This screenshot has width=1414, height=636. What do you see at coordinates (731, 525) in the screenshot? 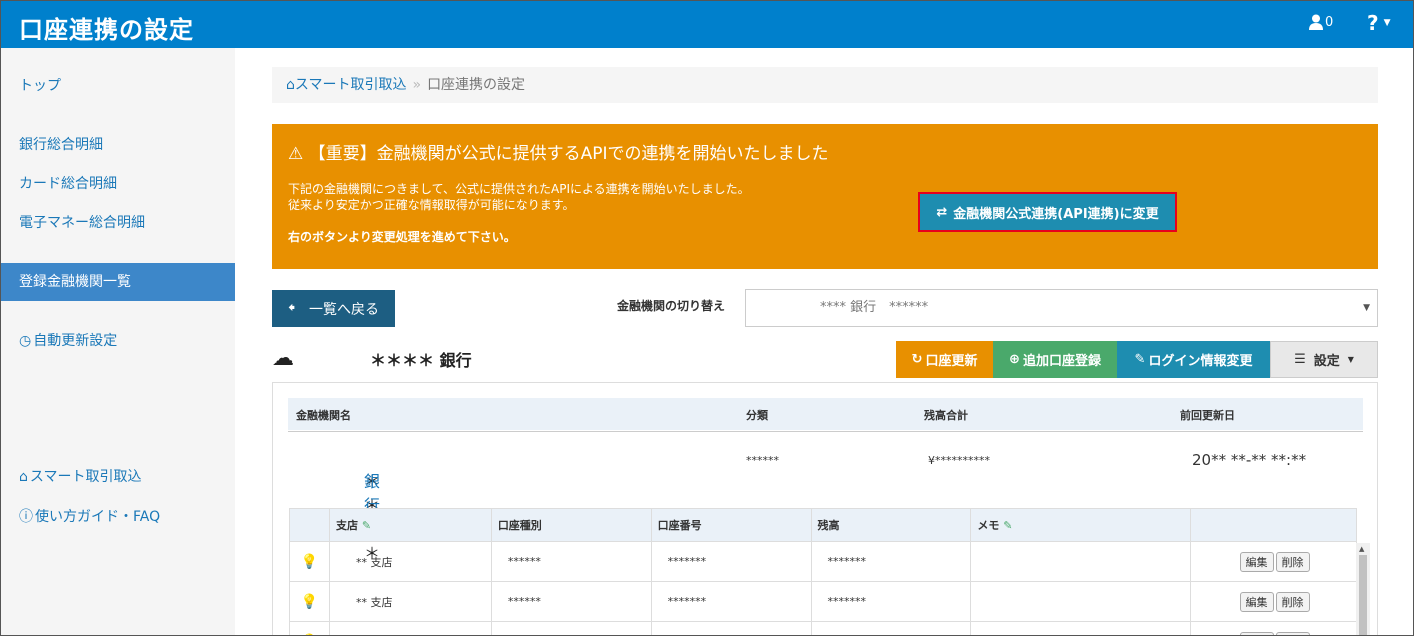
I see `header-cell-number: 口座番号` at bounding box center [731, 525].